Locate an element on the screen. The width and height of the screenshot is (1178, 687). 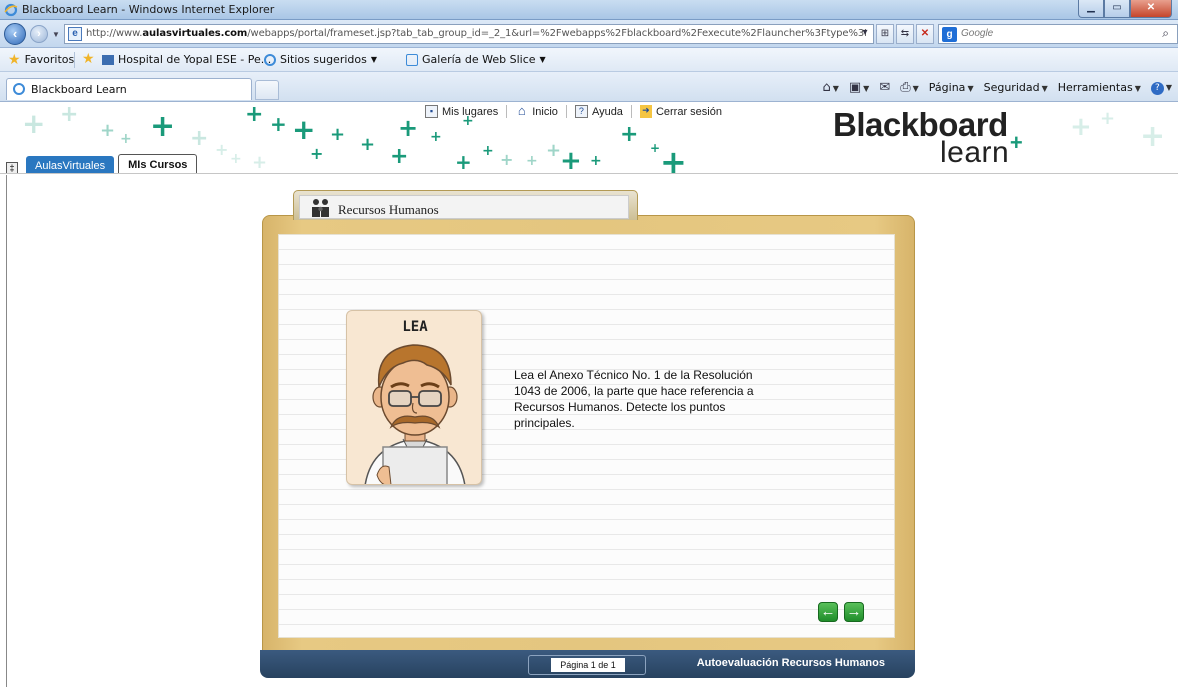
ie-icon is located at coordinates (270, 59).